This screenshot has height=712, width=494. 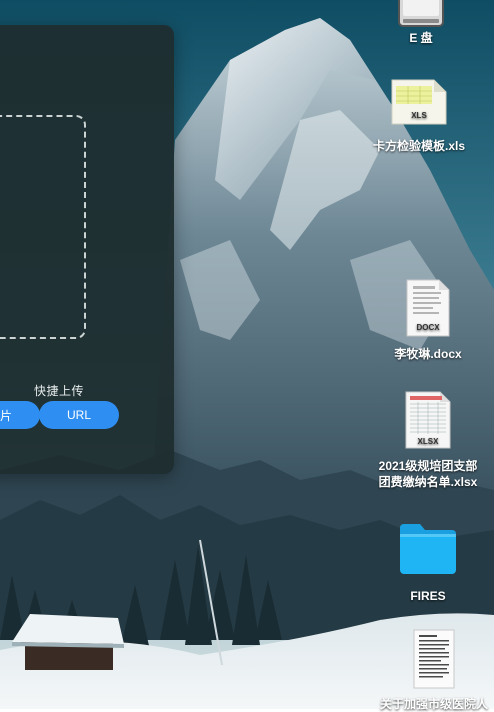 What do you see at coordinates (428, 596) in the screenshot?
I see `desktop-icon-label: FIRES` at bounding box center [428, 596].